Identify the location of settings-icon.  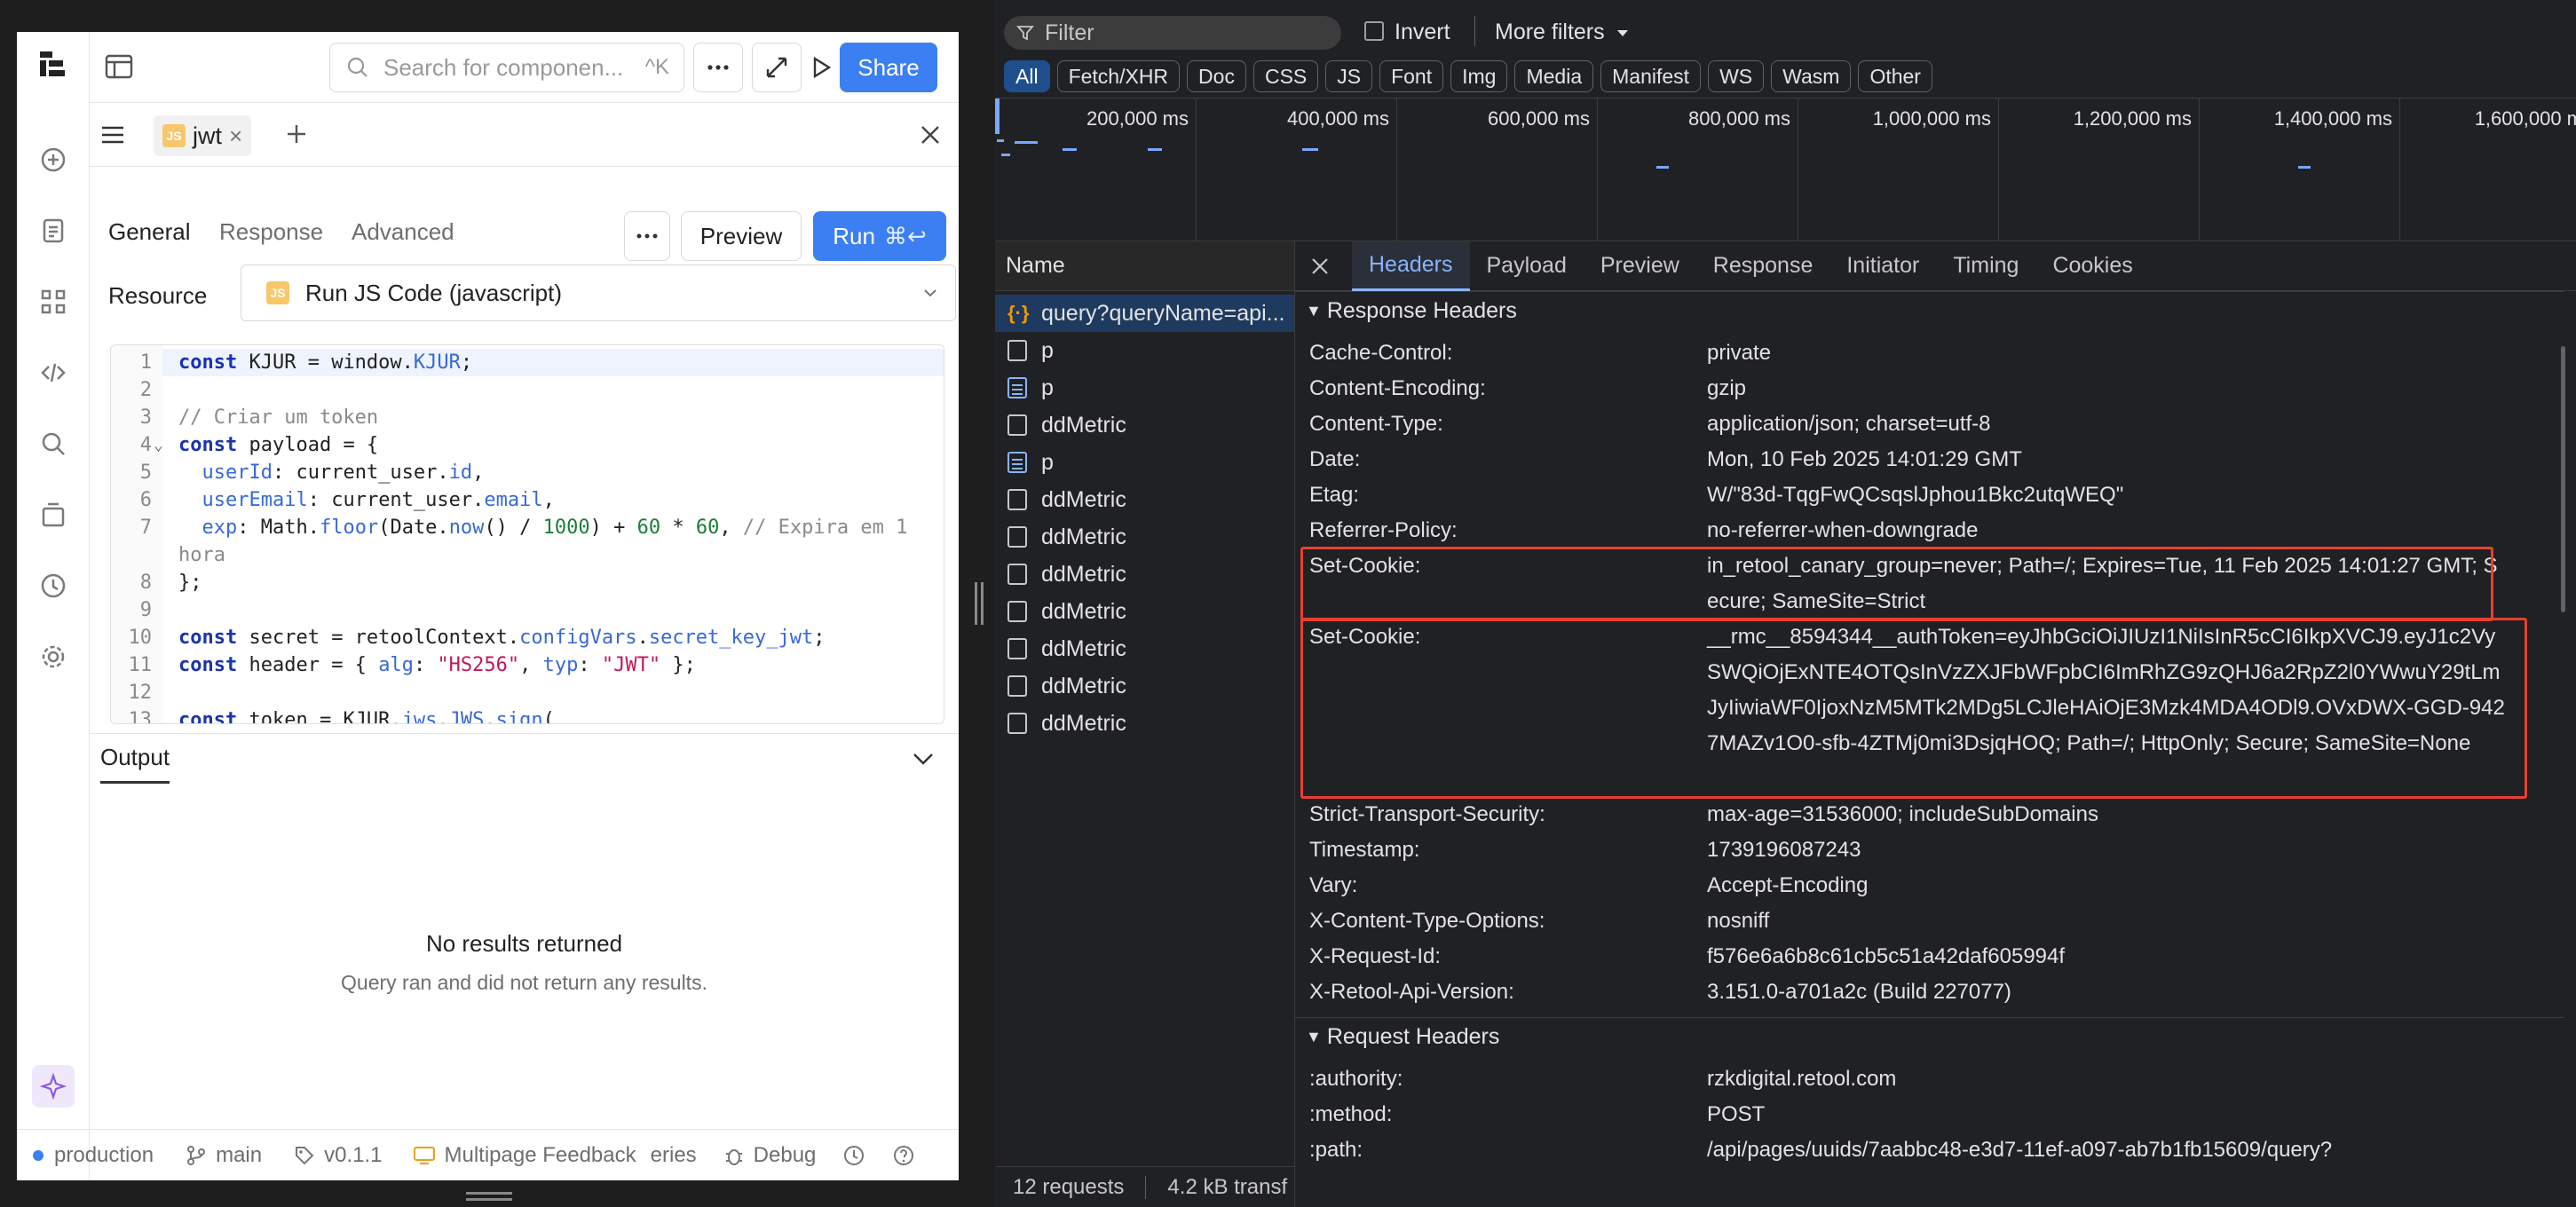
(53, 656).